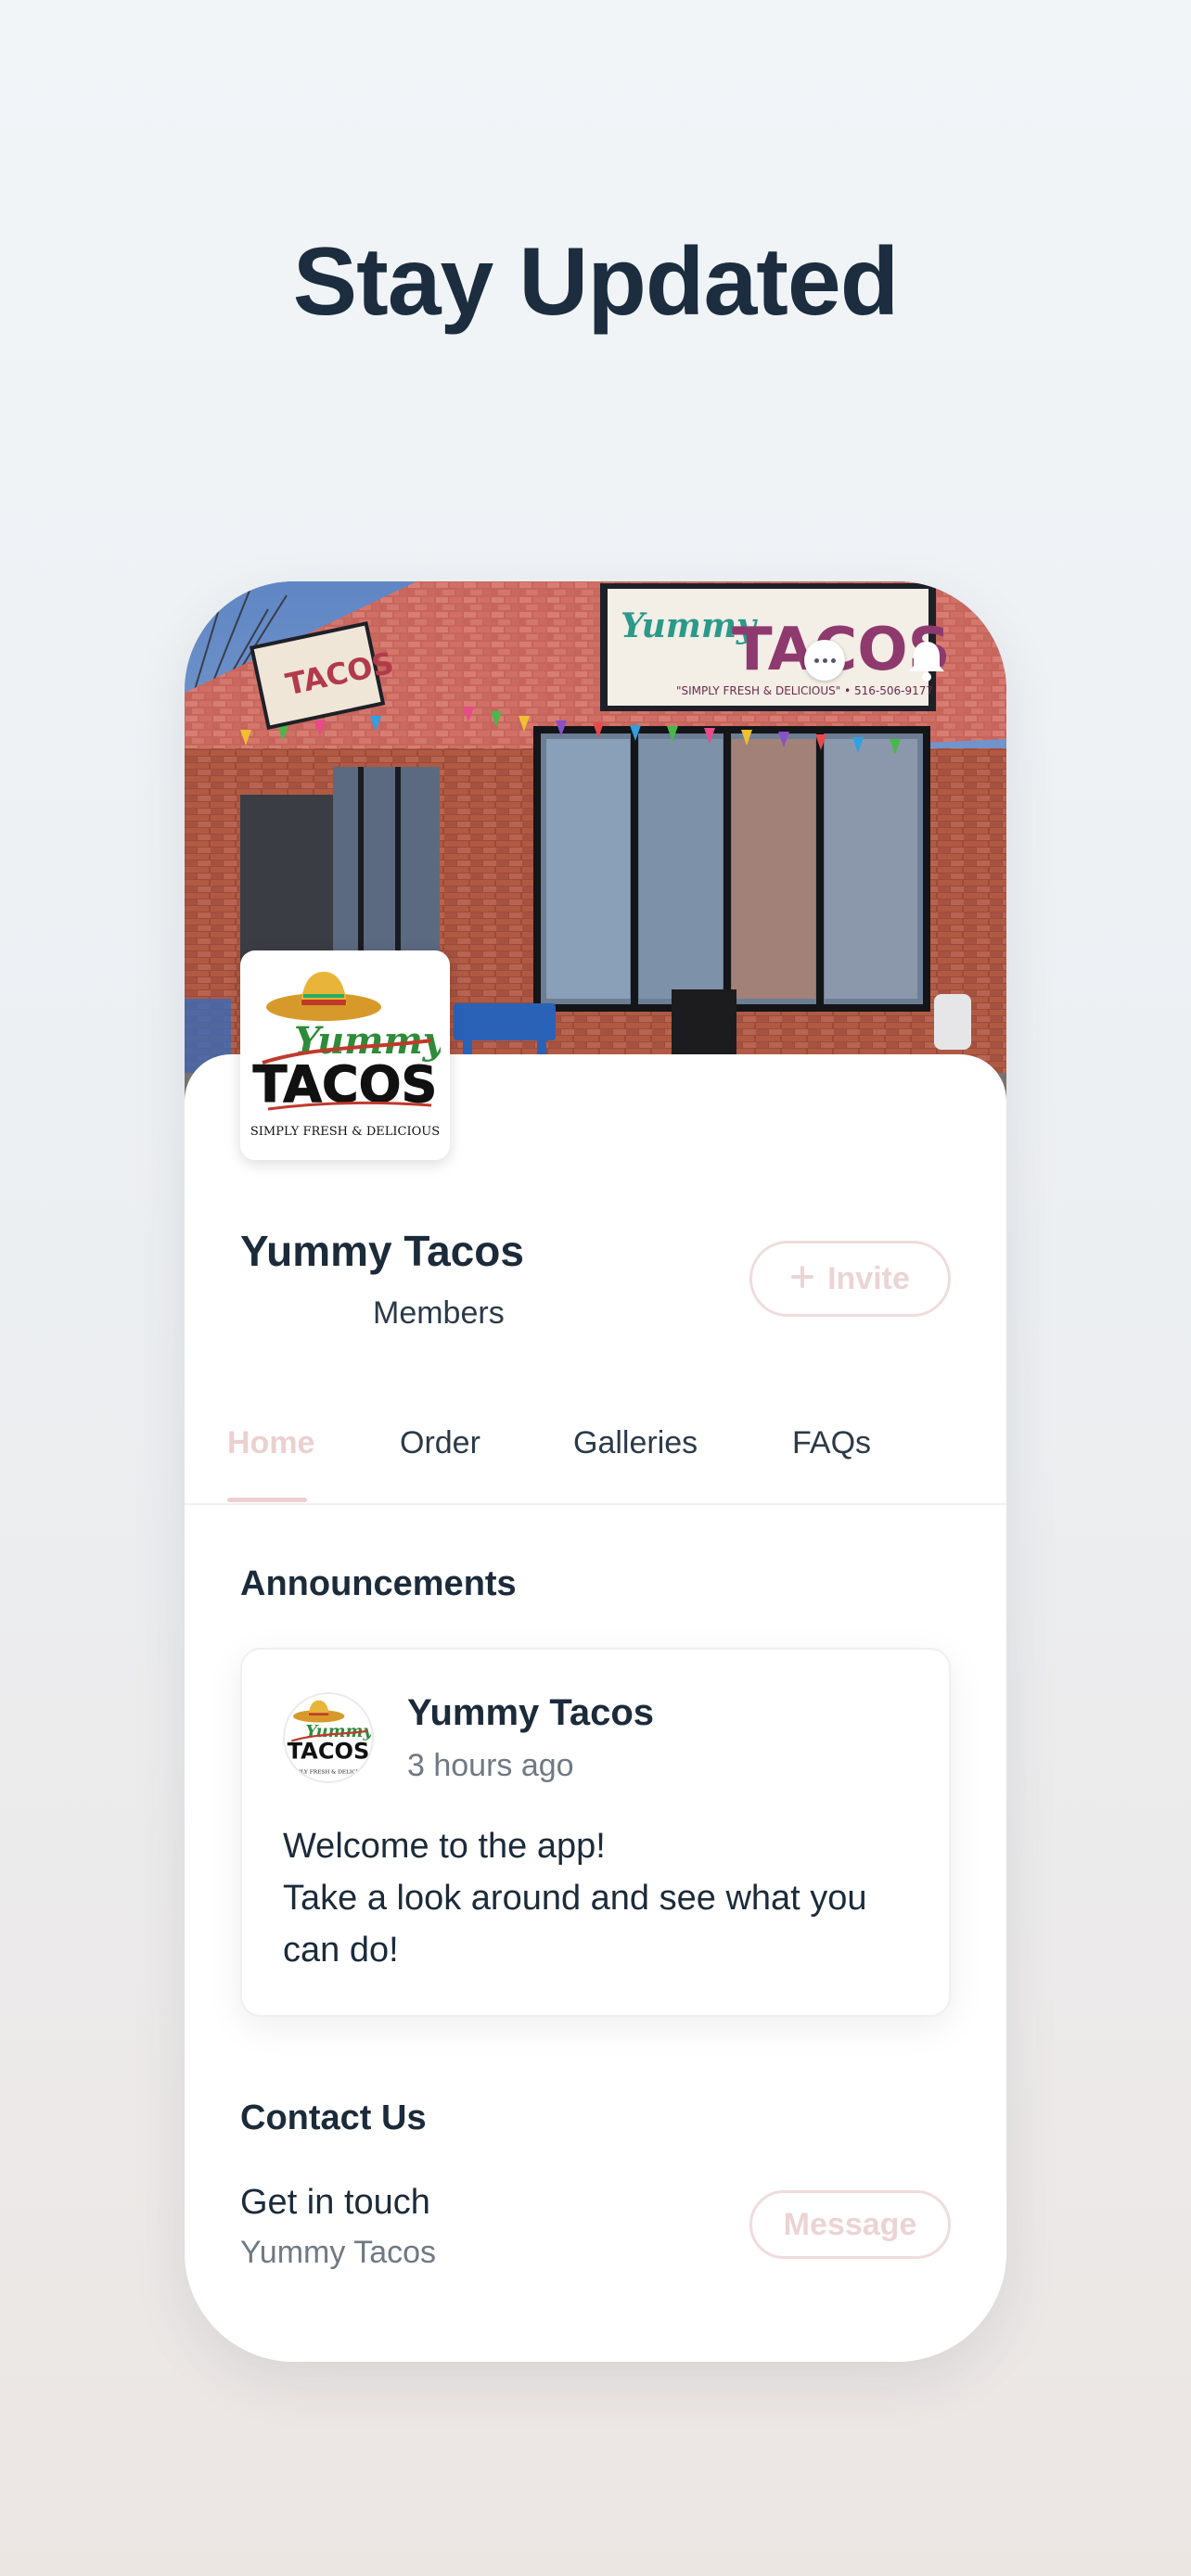 This screenshot has width=1191, height=2576. What do you see at coordinates (270, 1443) in the screenshot?
I see `tab-home: Home` at bounding box center [270, 1443].